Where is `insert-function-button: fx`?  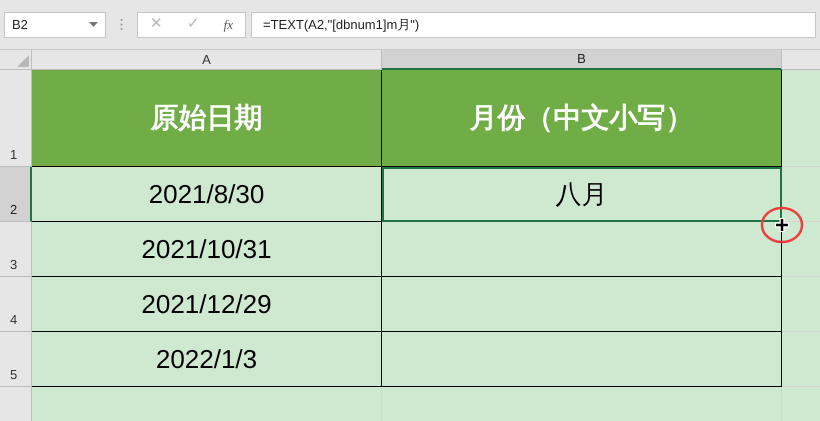 insert-function-button: fx is located at coordinates (229, 24).